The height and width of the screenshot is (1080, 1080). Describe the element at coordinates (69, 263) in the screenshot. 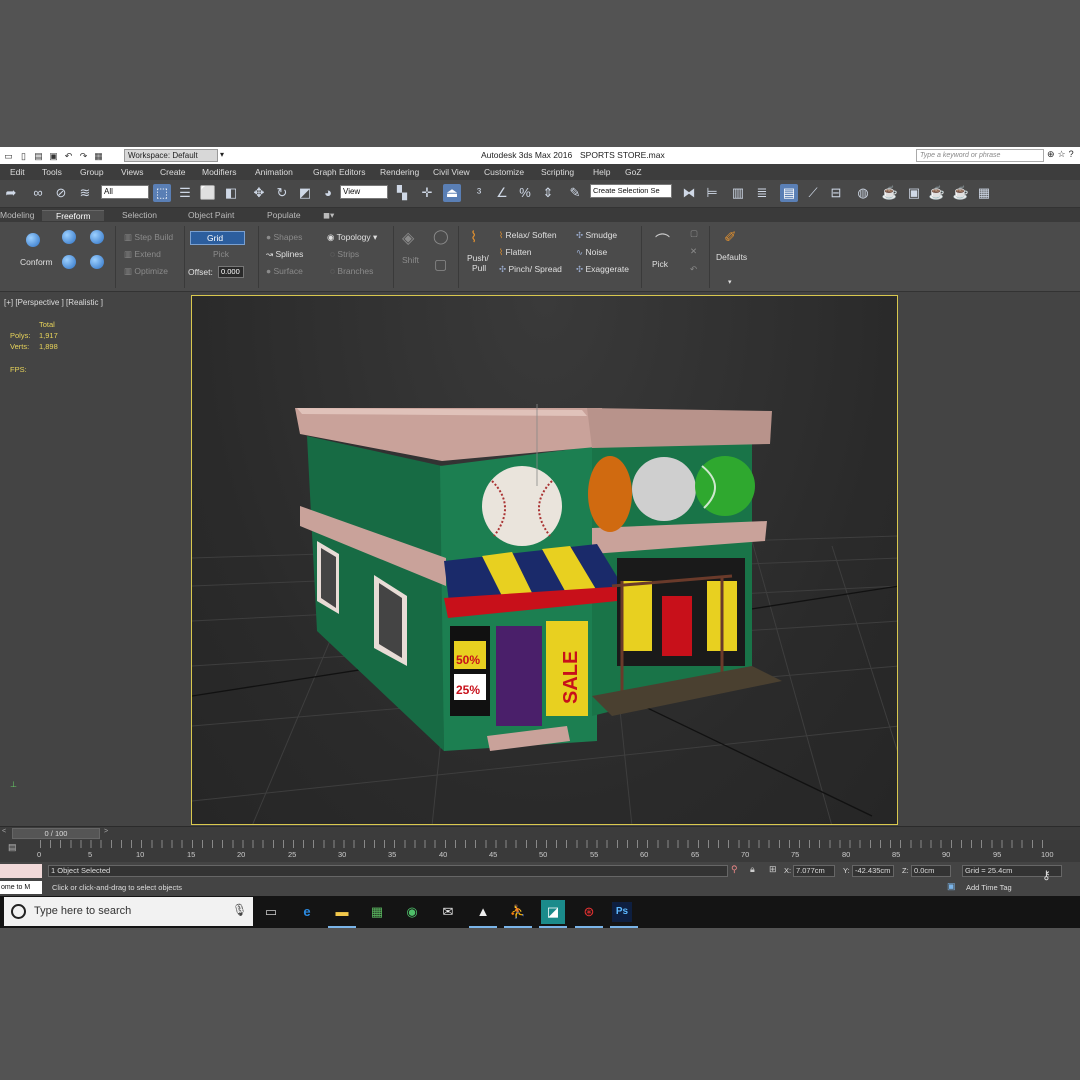

I see `conform-options-icon` at that location.